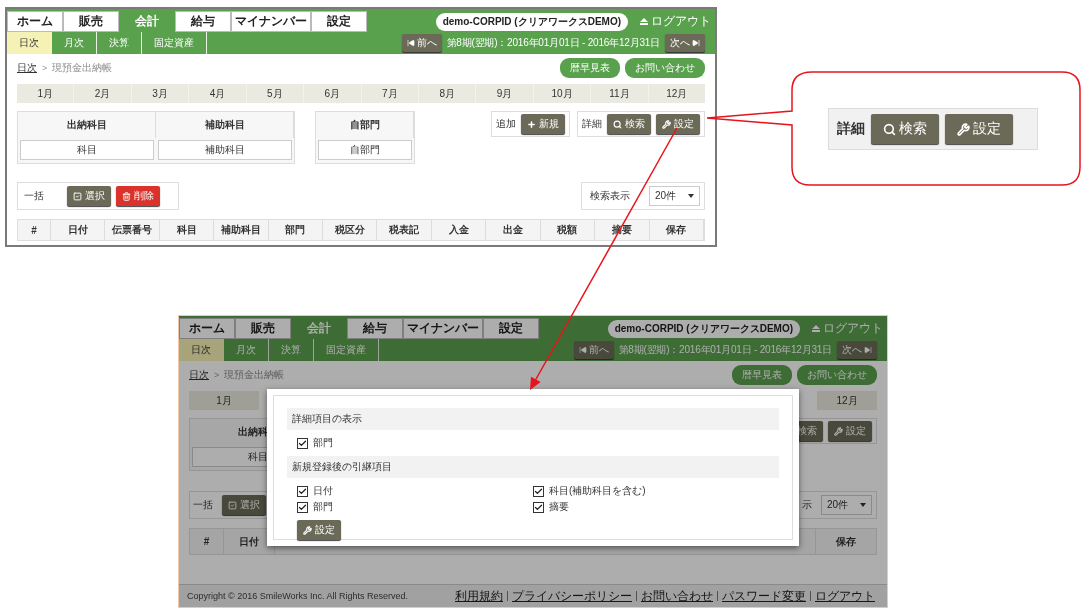 The width and height of the screenshot is (1089, 614). Describe the element at coordinates (323, 491) in the screenshot. I see `option-label: 日付` at that location.